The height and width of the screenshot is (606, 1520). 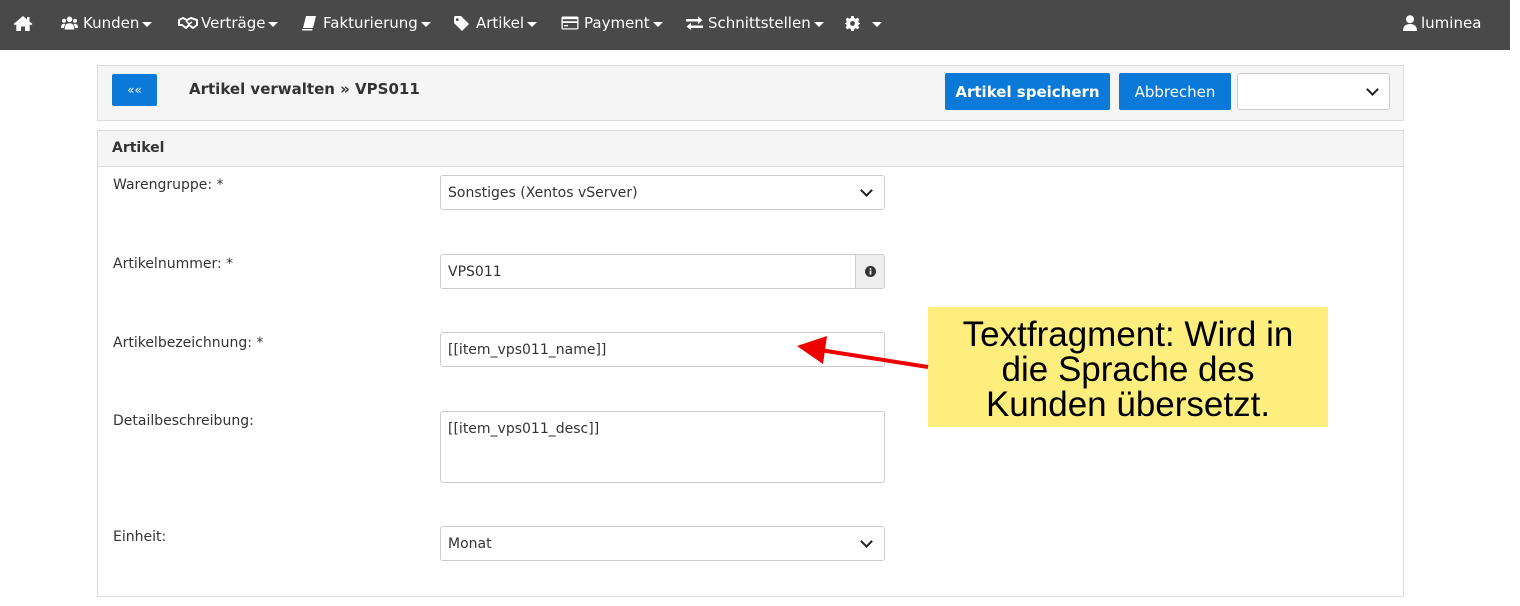 I want to click on article-panel-header: Artikel, so click(x=750, y=149).